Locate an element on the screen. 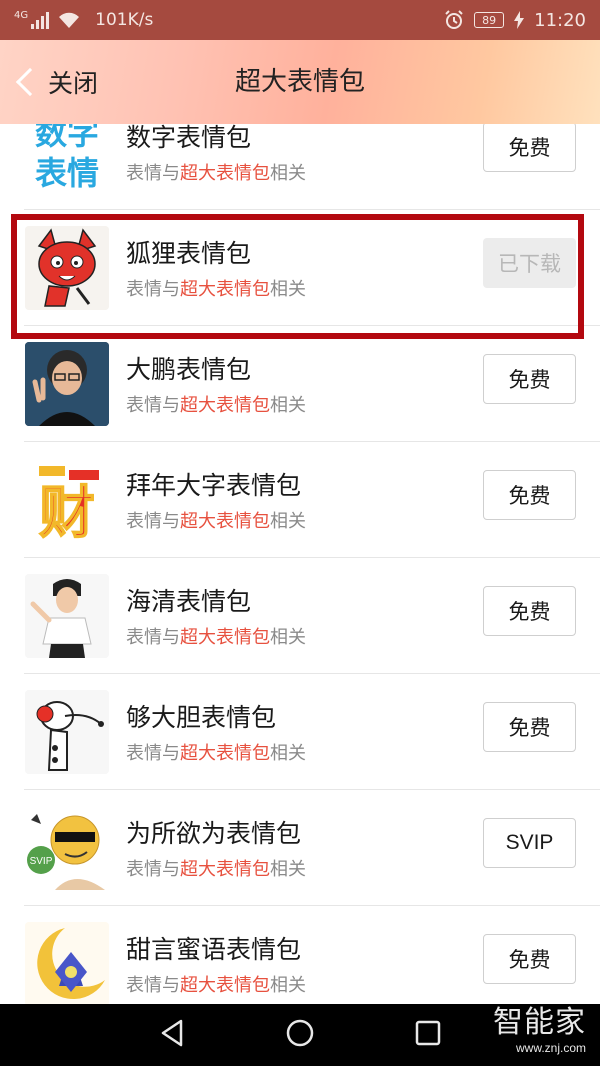 The height and width of the screenshot is (1066, 600). thumb-text: 财 is located at coordinates (67, 511).